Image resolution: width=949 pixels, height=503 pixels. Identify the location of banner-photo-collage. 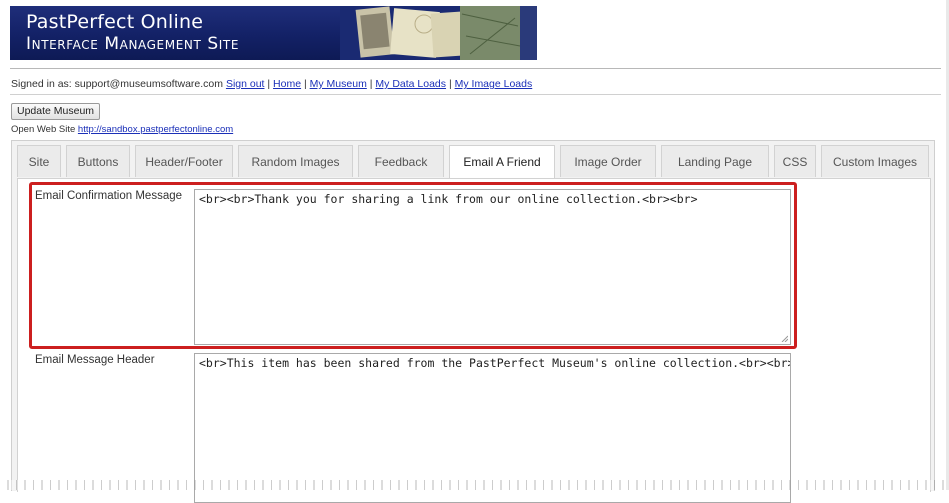
(438, 33).